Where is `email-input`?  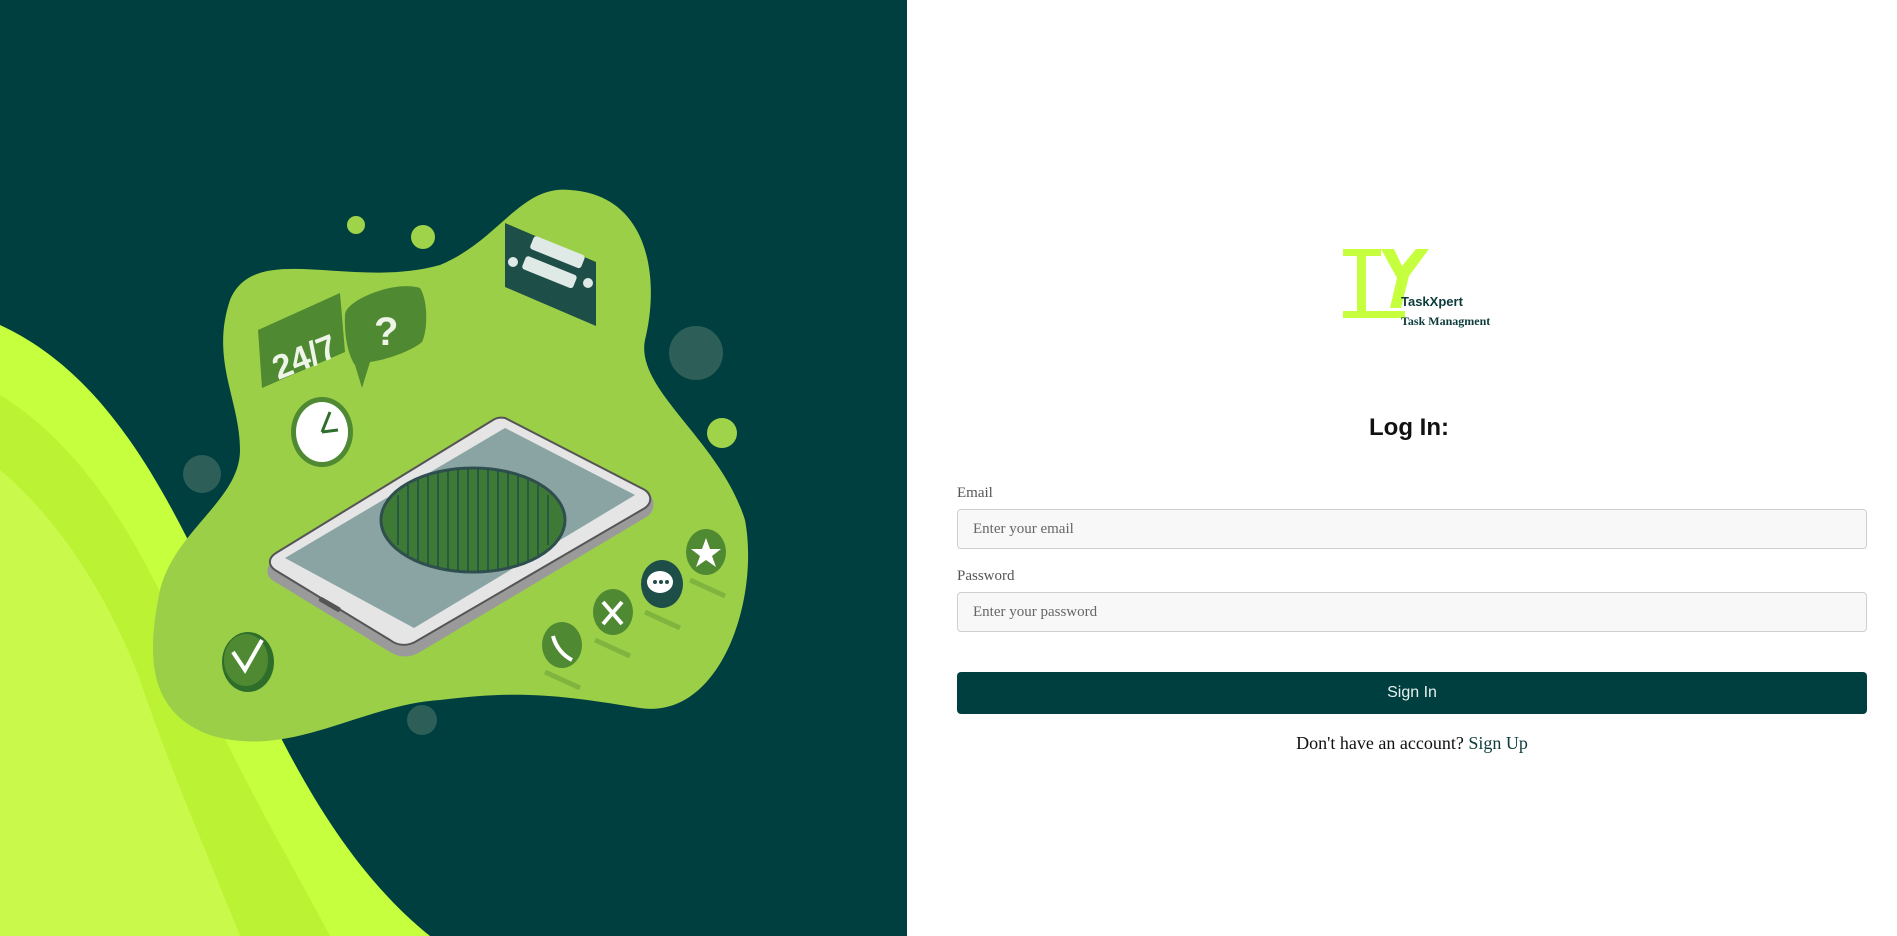 email-input is located at coordinates (1412, 529).